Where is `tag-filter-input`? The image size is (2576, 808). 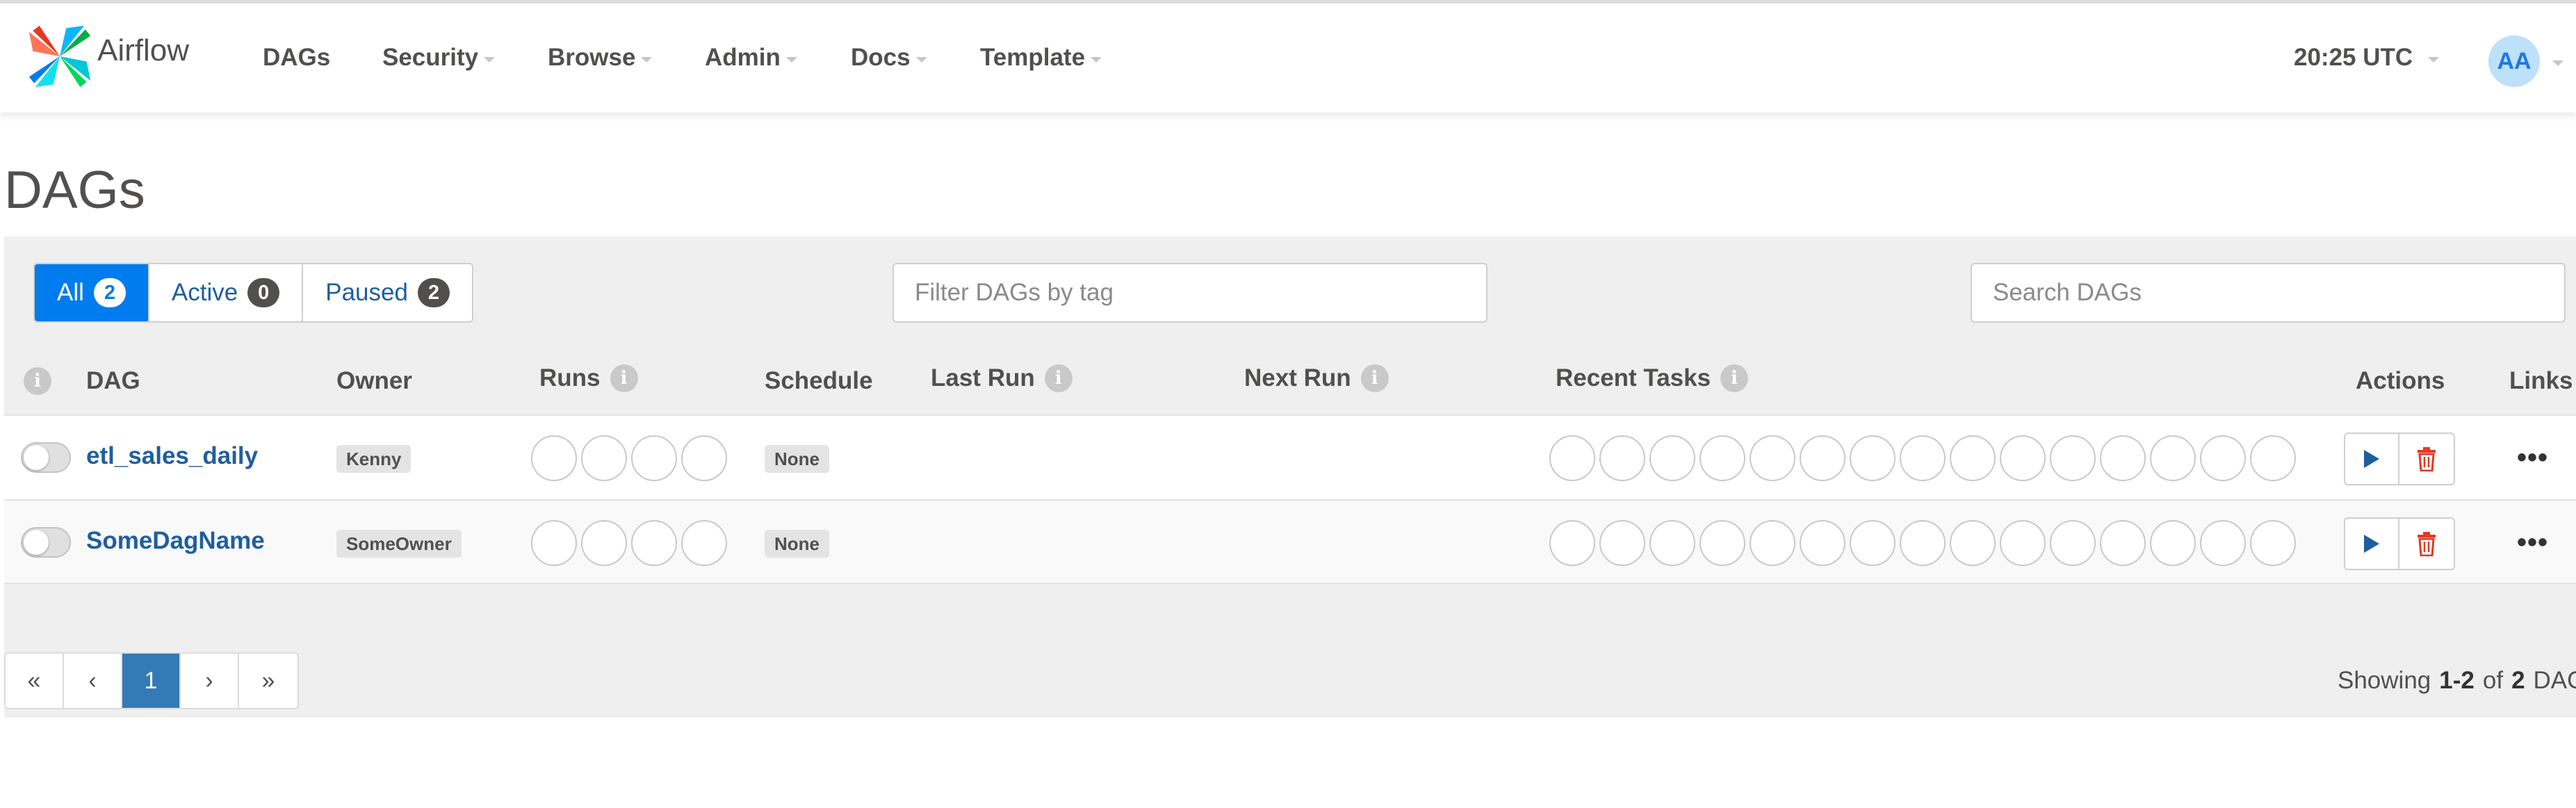
tag-filter-input is located at coordinates (1189, 293).